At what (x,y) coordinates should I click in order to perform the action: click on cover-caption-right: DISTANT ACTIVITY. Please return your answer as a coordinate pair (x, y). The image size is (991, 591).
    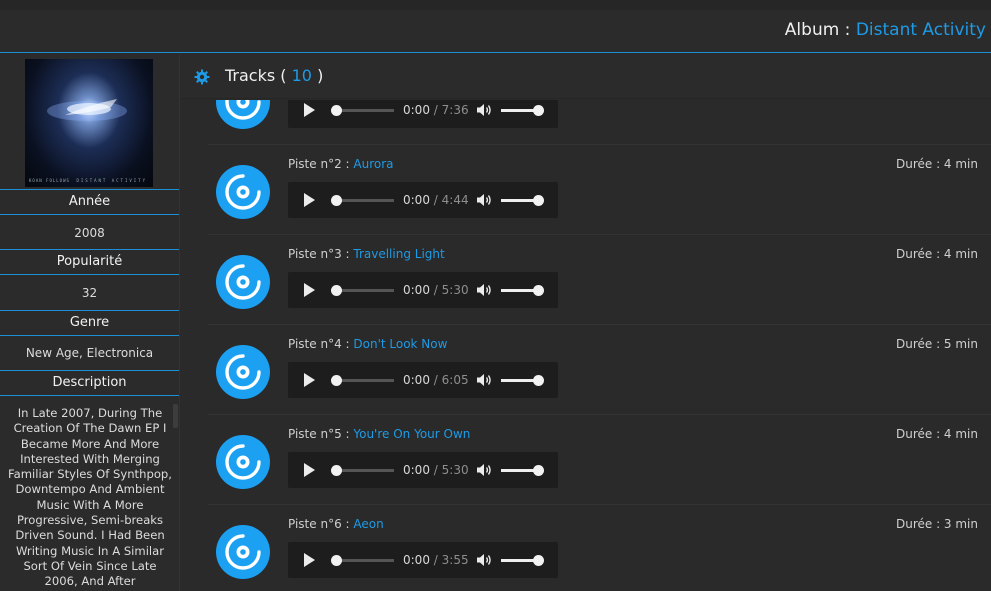
    Looking at the image, I should click on (111, 180).